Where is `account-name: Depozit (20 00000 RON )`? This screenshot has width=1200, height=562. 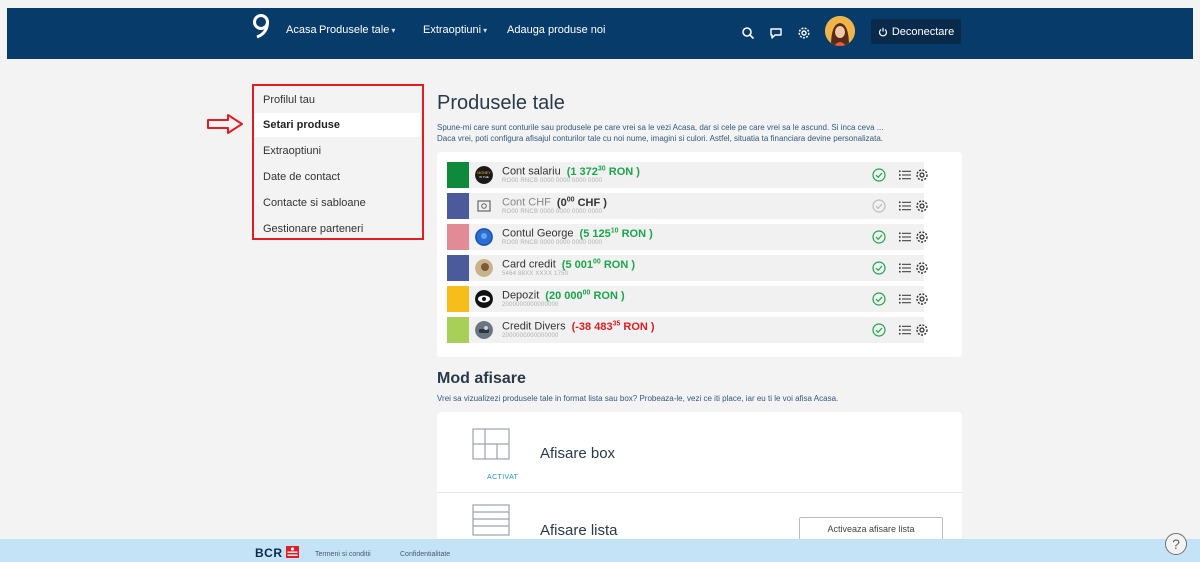
account-name: Depozit (20 00000 RON ) is located at coordinates (563, 295).